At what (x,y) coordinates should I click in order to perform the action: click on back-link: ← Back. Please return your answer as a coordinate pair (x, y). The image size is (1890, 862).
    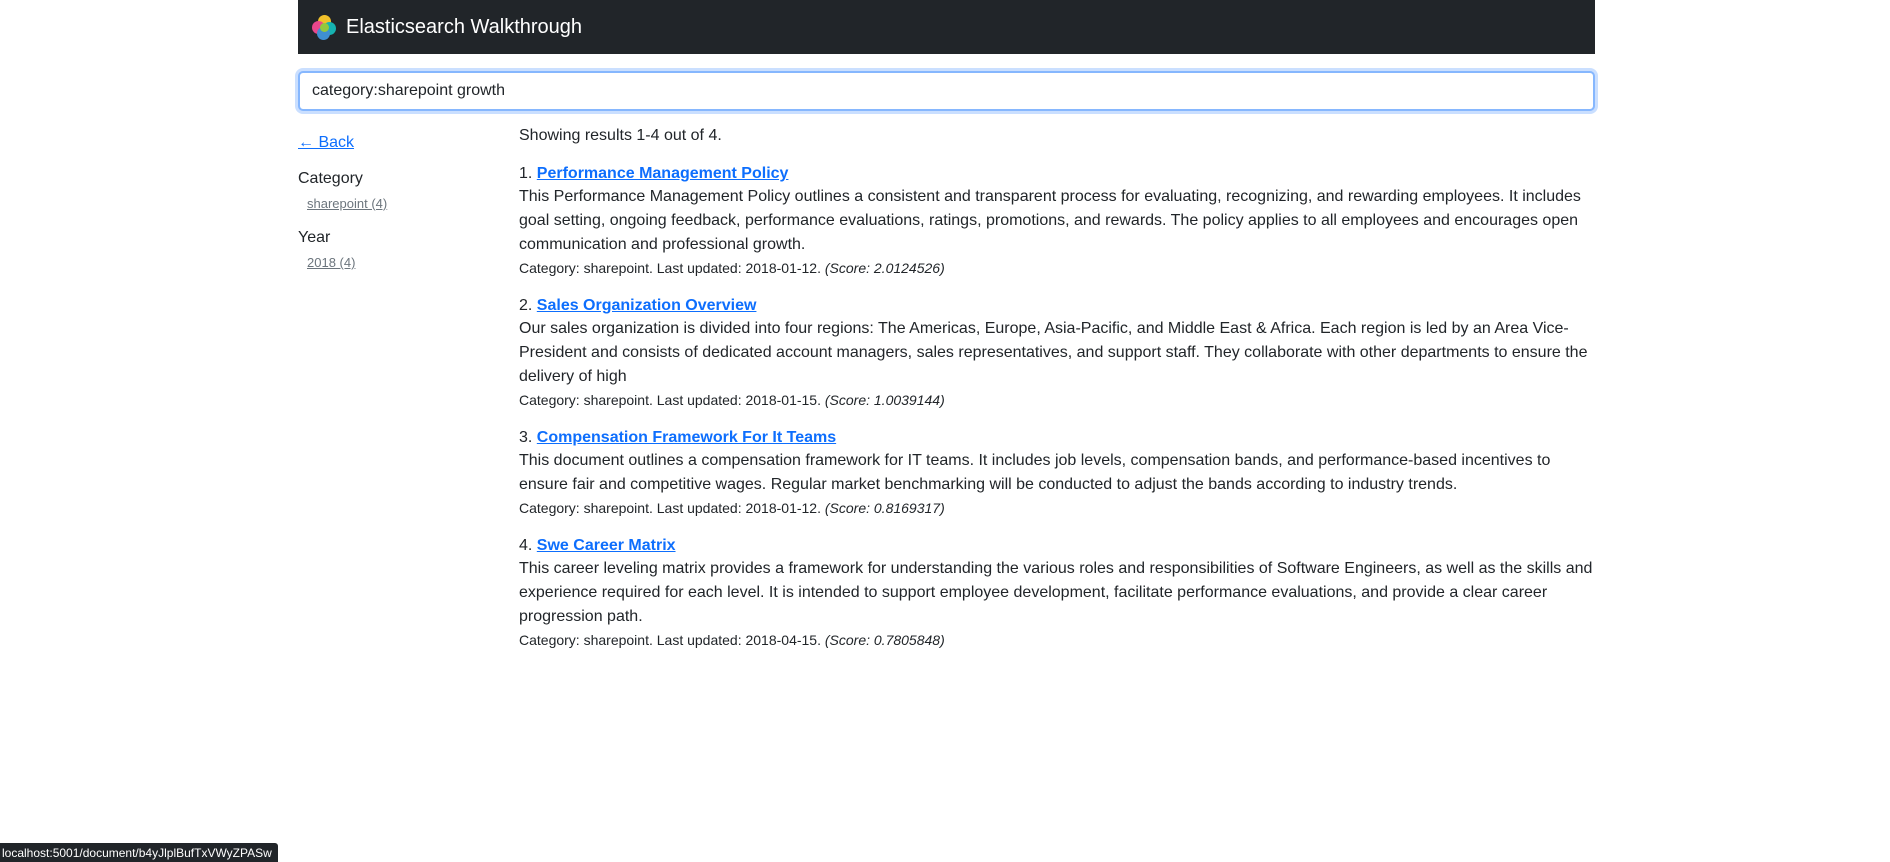
    Looking at the image, I should click on (398, 143).